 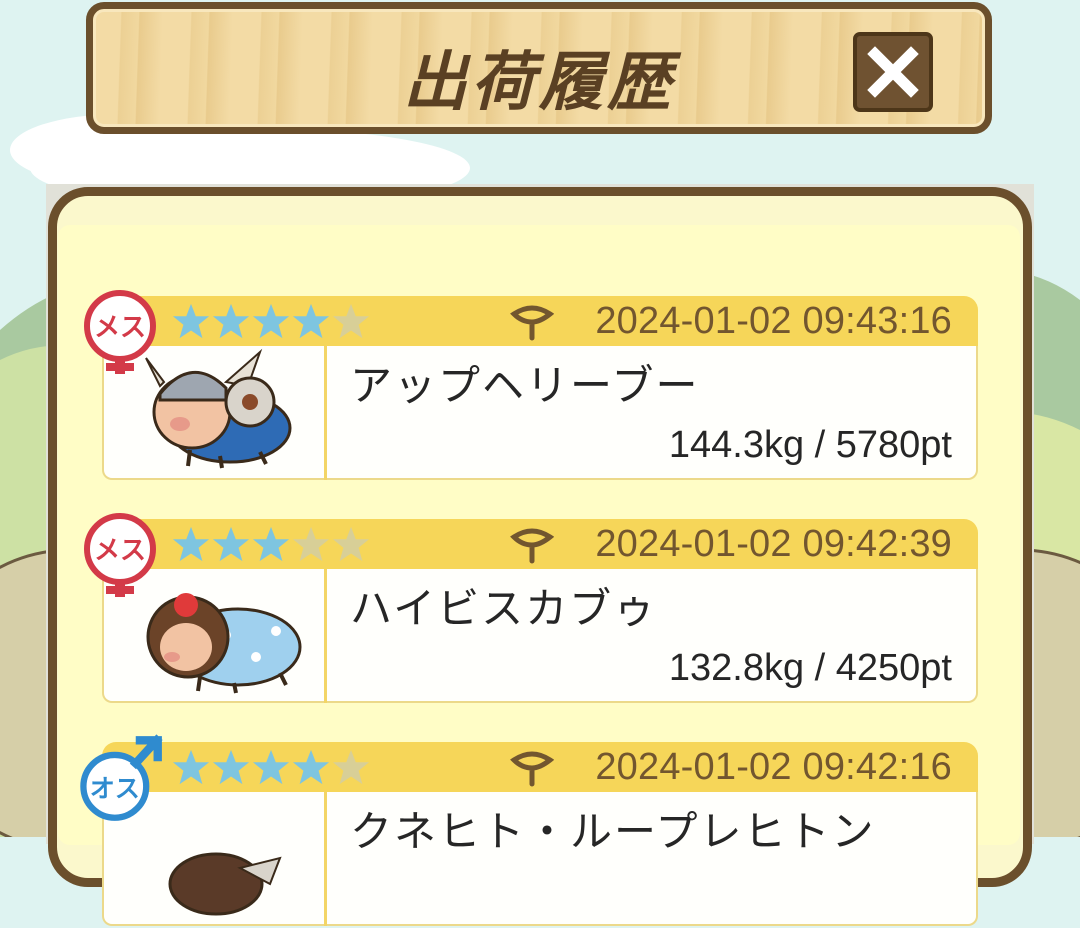 I want to click on close-button, so click(x=893, y=72).